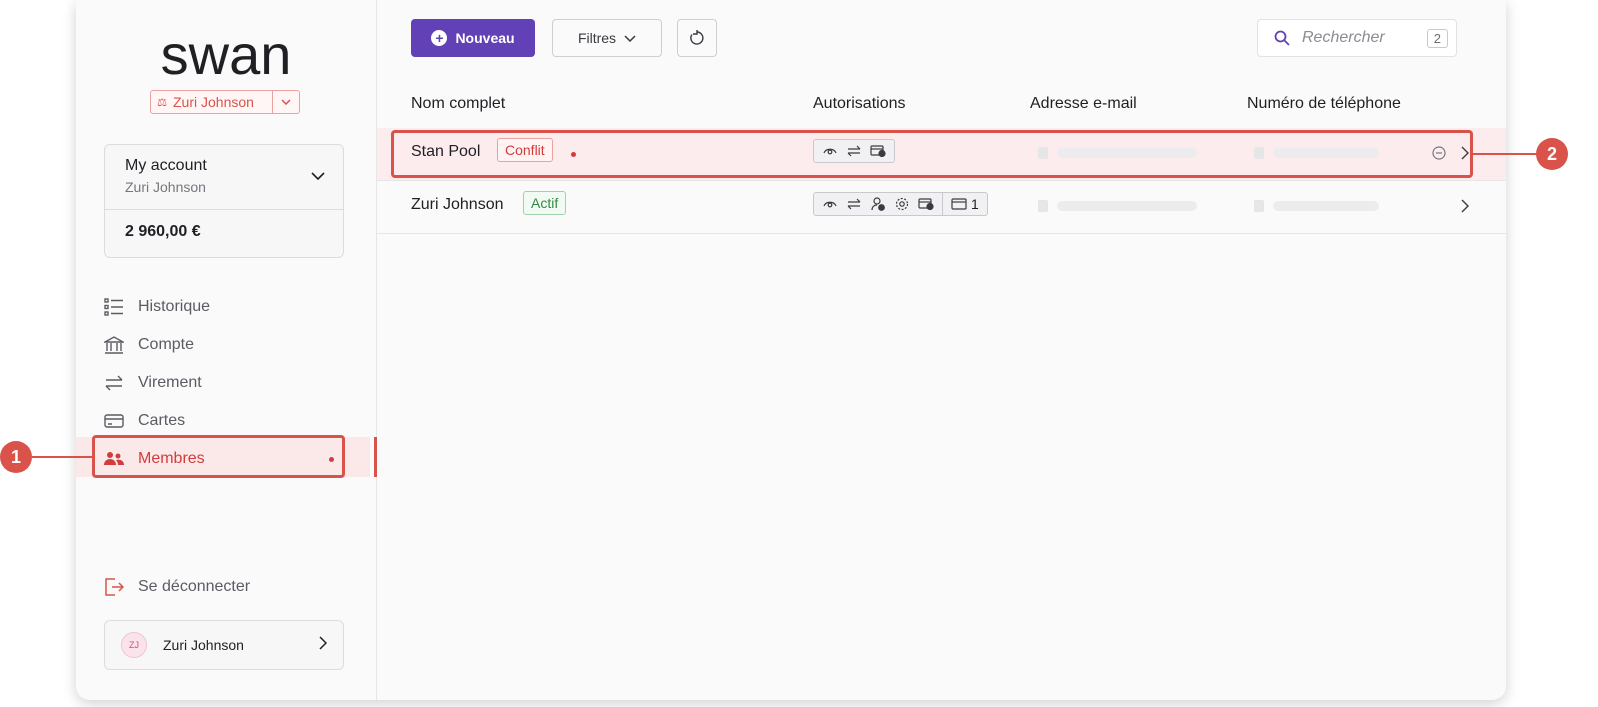  Describe the element at coordinates (121, 383) in the screenshot. I see `transfer-arrows-icon` at that location.